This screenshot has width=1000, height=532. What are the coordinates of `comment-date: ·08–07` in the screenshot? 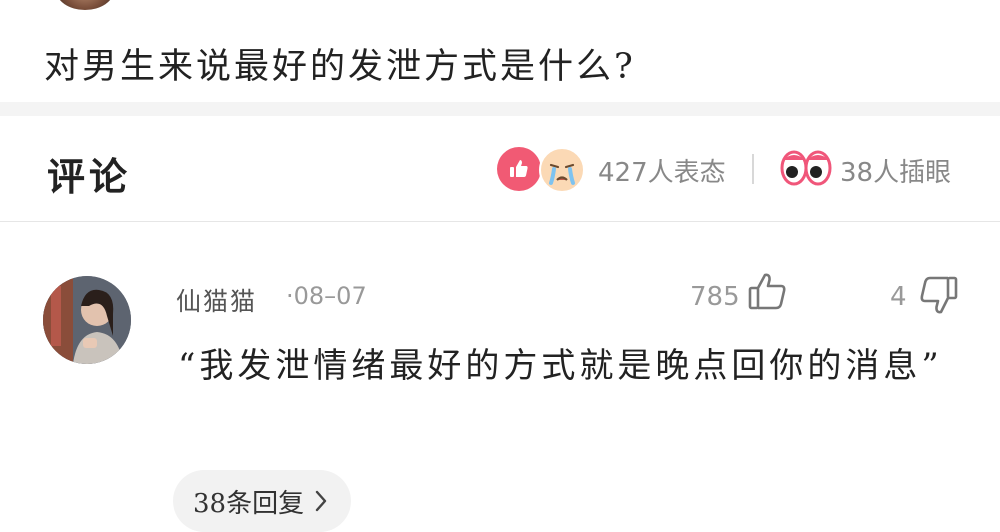 It's located at (326, 296).